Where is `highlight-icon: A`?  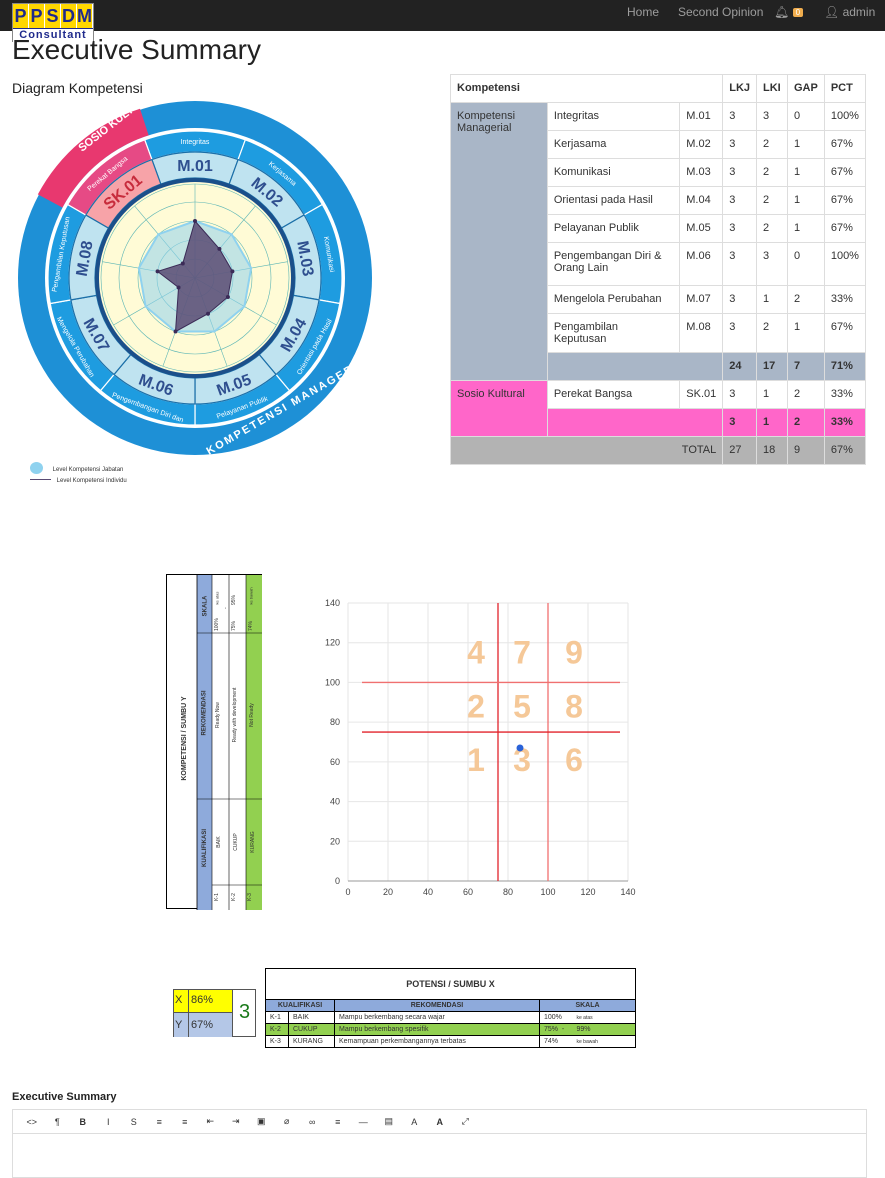 highlight-icon: A is located at coordinates (440, 1122).